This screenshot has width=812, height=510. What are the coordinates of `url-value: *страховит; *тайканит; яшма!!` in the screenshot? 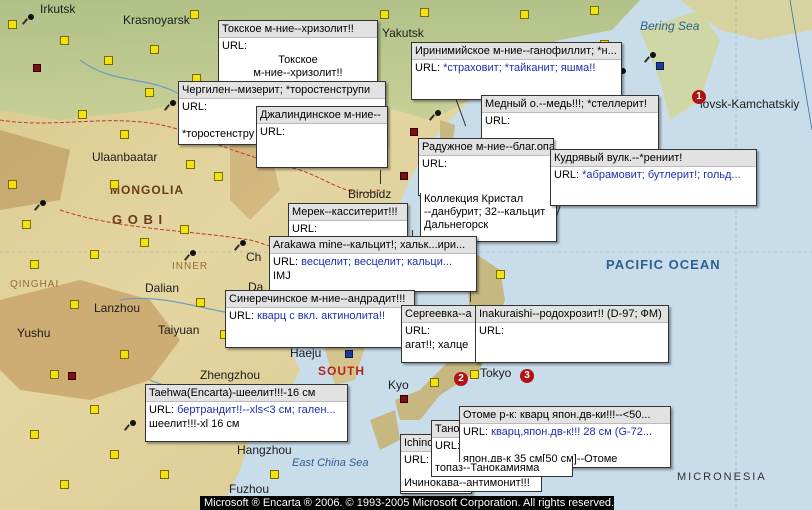 It's located at (519, 68).